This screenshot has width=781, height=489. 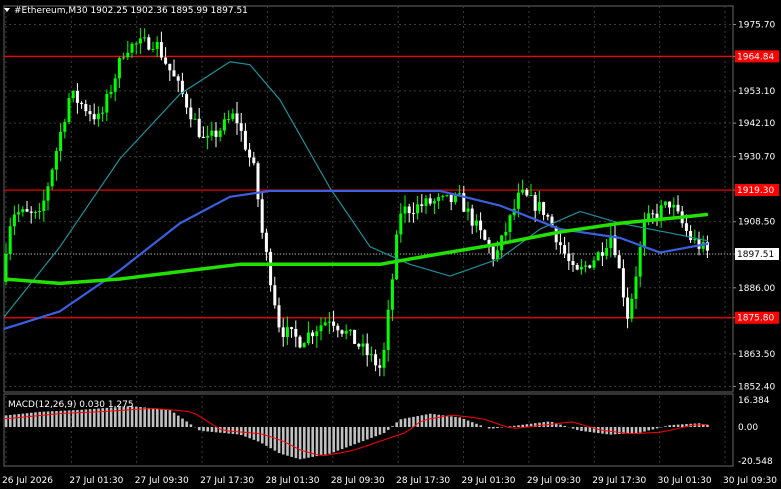 I want to click on time-tick-label: 29 Jul 01:30, so click(x=489, y=481).